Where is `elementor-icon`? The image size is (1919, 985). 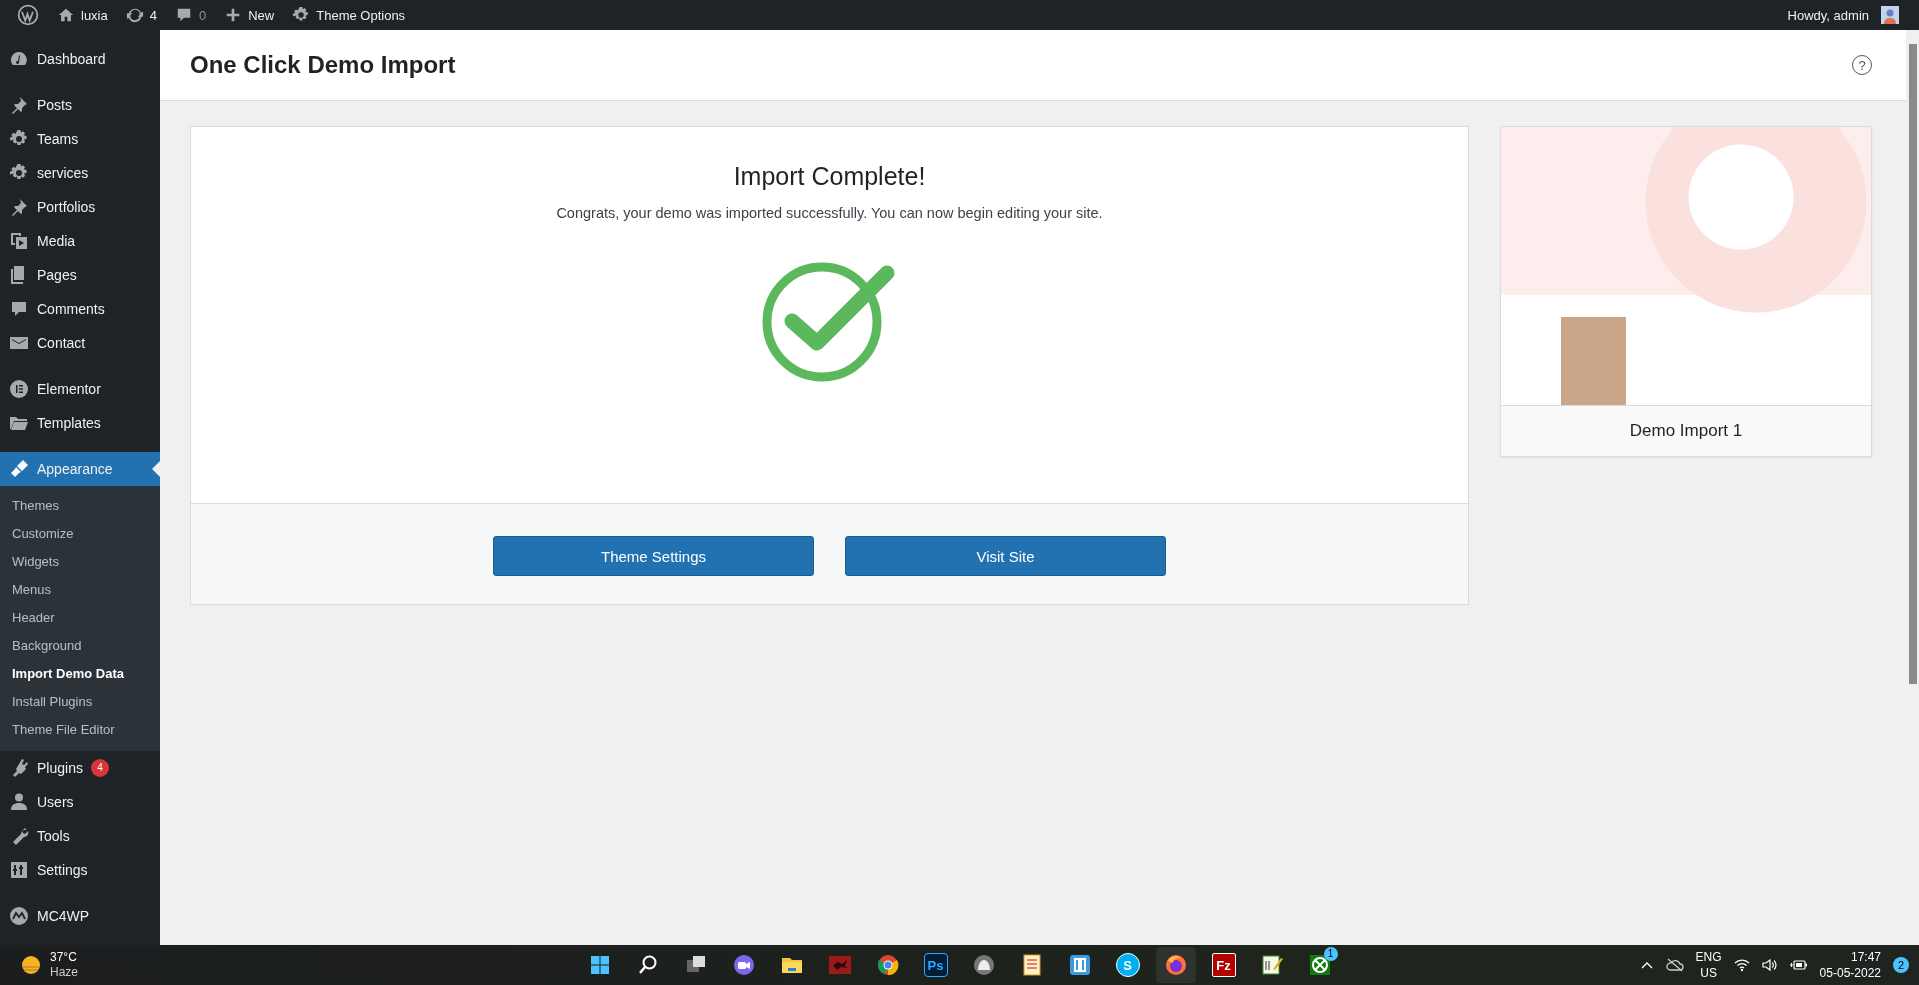
elementor-icon is located at coordinates (19, 389).